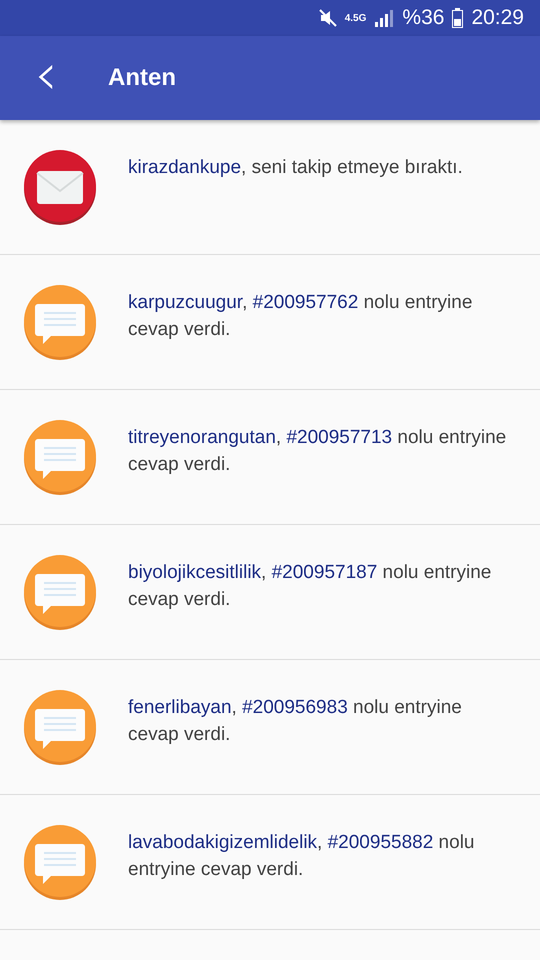  Describe the element at coordinates (296, 168) in the screenshot. I see `notification-text: kirazdankupe, seni takip etmeye bıraktı.` at that location.